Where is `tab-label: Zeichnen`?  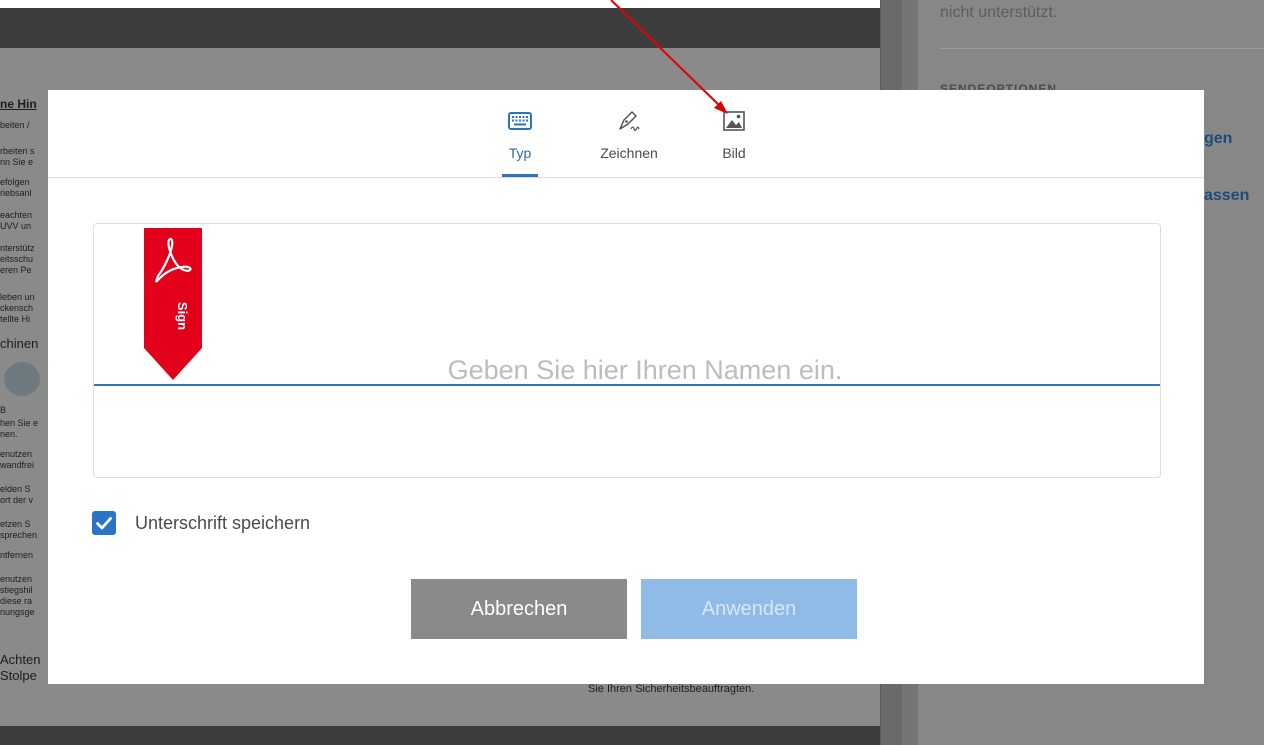
tab-label: Zeichnen is located at coordinates (629, 153).